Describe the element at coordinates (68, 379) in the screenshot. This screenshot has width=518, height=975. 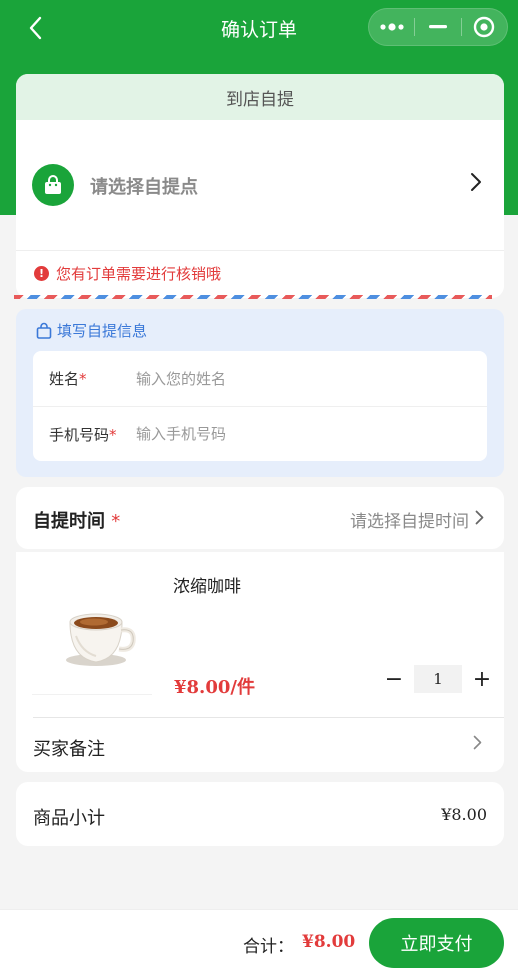
I see `name-label: 姓名*` at that location.